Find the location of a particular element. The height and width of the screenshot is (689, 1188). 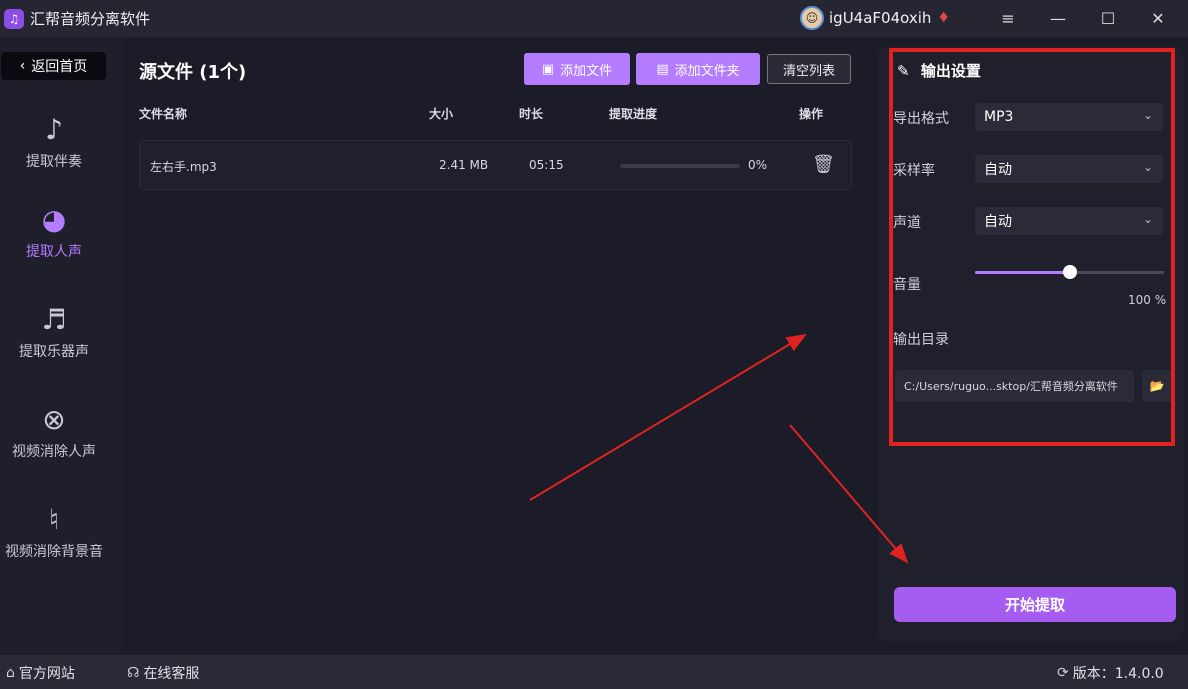

sidebar-item-extract-vocals: ◕ 提取人声 is located at coordinates (54, 232).